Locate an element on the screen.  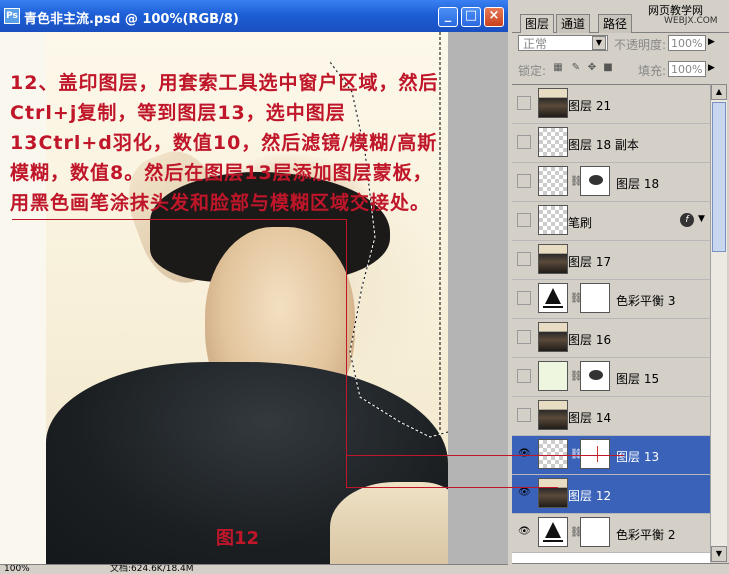
layer-row: 图层 18 副本 is located at coordinates (611, 143).